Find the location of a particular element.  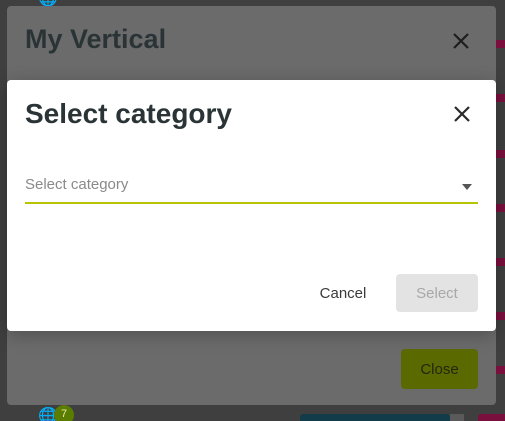

outer-dialog-title: My Vertical is located at coordinates (96, 39).